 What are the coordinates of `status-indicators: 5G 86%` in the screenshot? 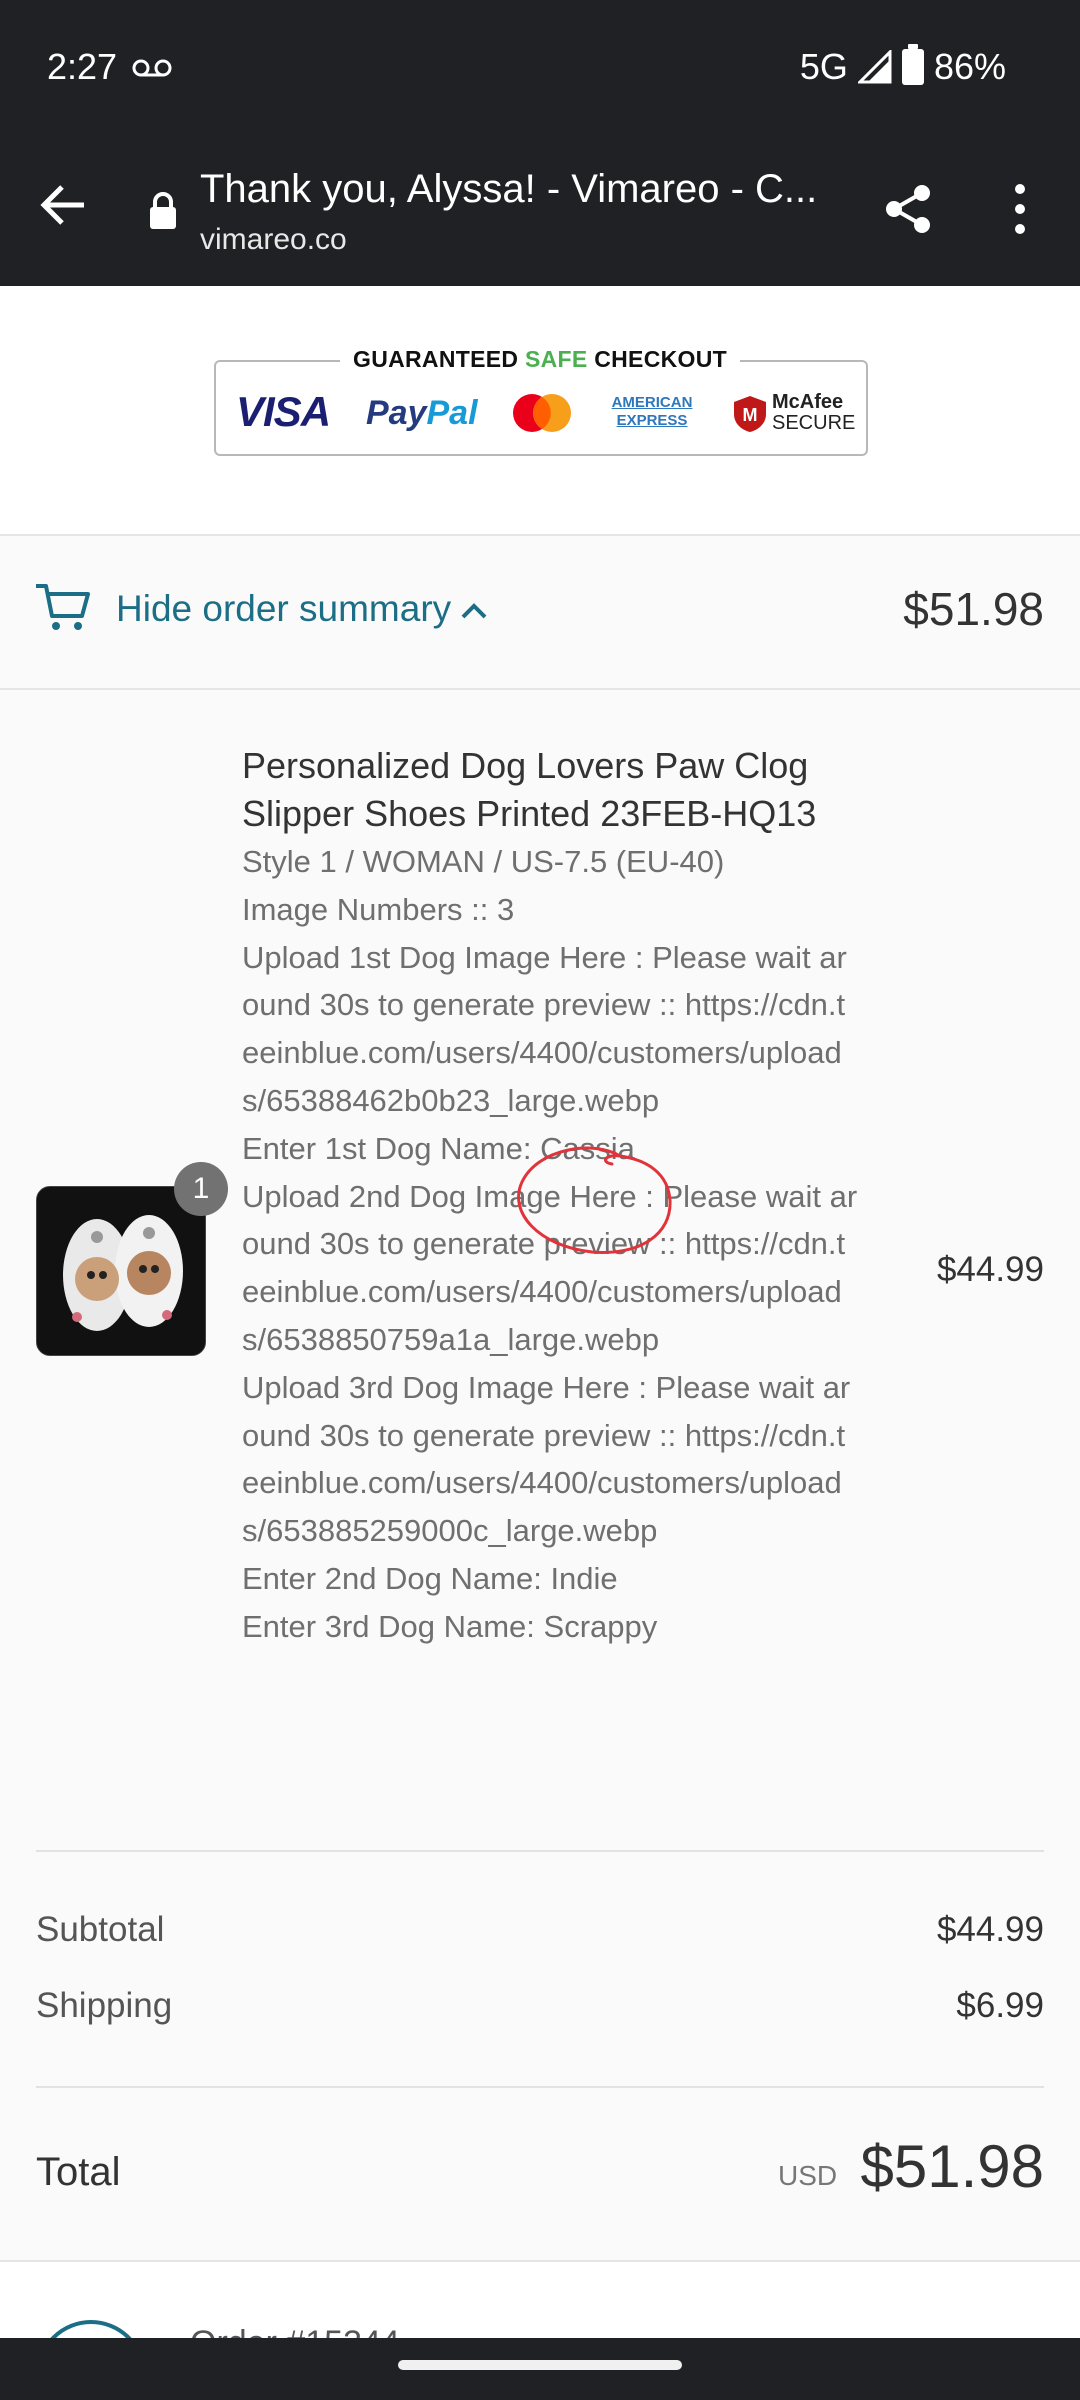 It's located at (902, 66).